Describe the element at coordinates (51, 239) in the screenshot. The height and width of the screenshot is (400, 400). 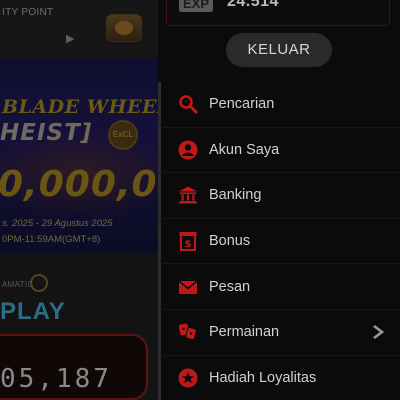
I see `banner-time: 0PM-11:59AM(GMT+8)` at that location.